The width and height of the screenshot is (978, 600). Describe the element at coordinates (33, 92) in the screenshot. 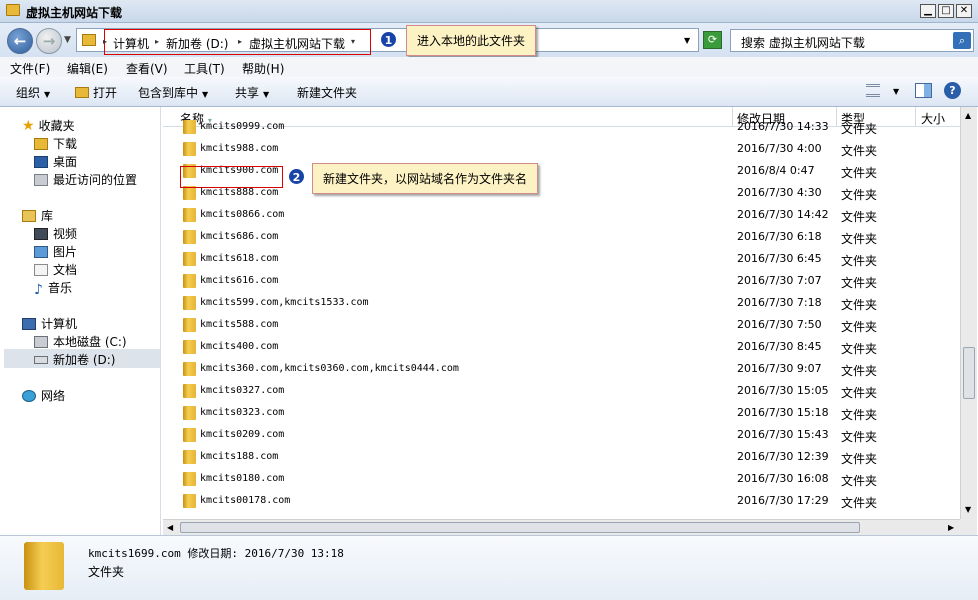

I see `organize-button: 组织 ▼` at that location.